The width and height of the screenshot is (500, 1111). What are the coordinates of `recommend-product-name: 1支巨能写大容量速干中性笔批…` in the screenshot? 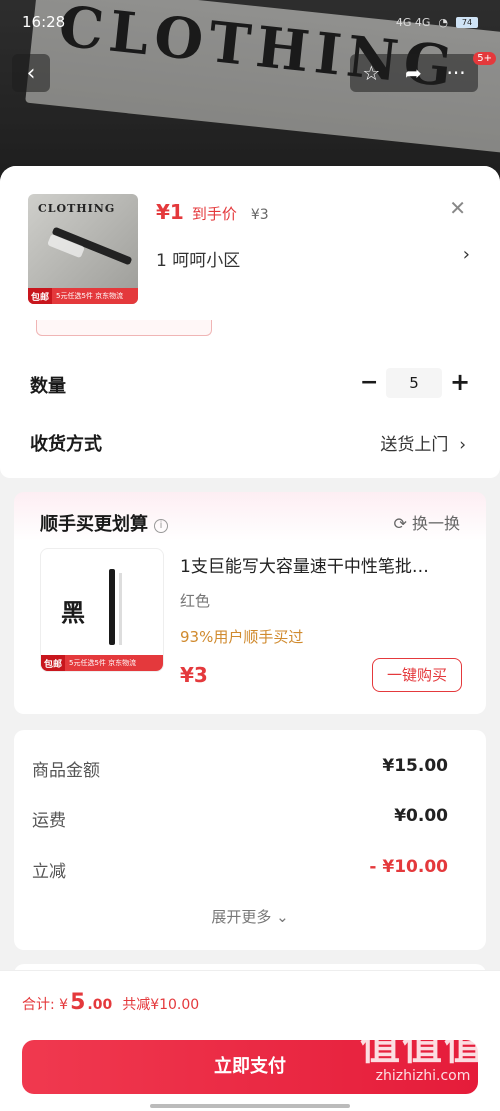 It's located at (321, 564).